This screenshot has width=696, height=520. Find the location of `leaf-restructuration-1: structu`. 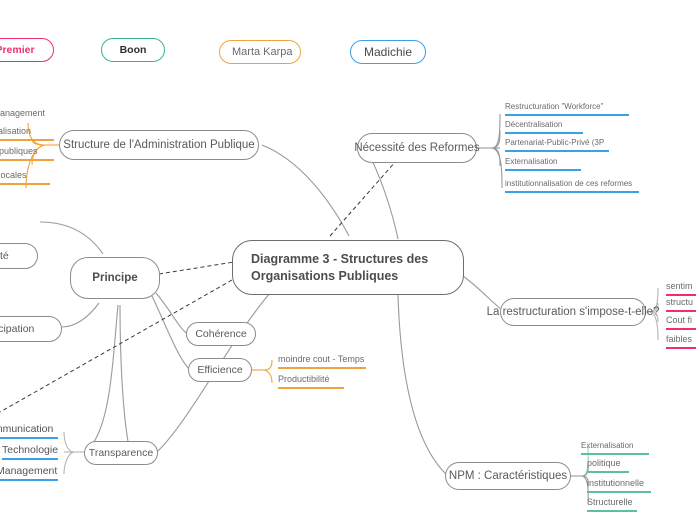

leaf-restructuration-1: structu is located at coordinates (681, 304).